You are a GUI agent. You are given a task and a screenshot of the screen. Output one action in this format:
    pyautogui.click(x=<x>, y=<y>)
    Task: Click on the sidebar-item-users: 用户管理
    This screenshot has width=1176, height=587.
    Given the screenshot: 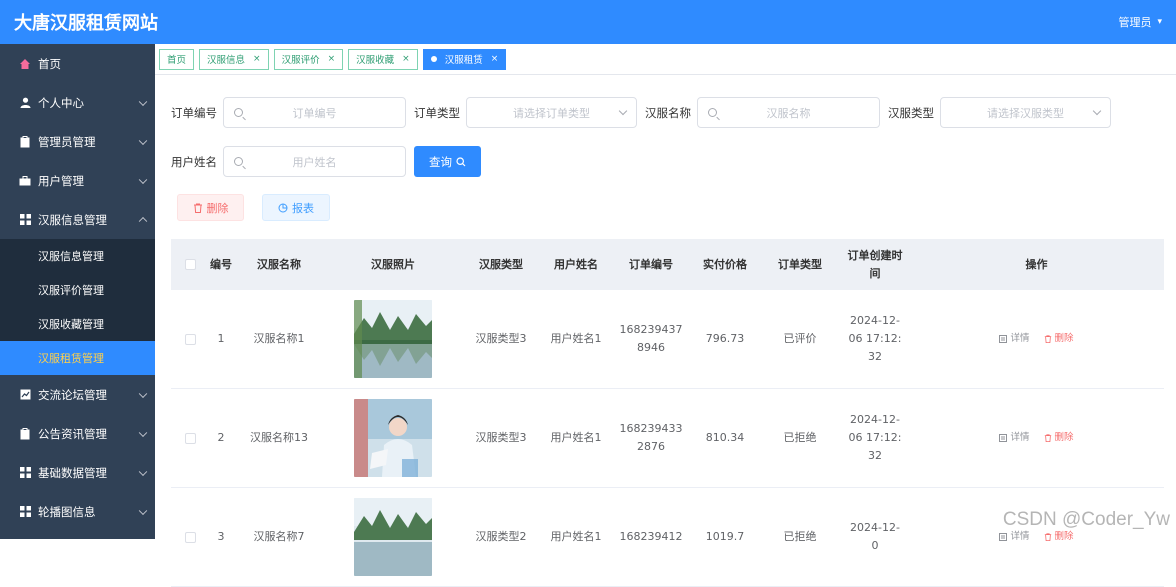 What is the action you would take?
    pyautogui.click(x=77, y=180)
    